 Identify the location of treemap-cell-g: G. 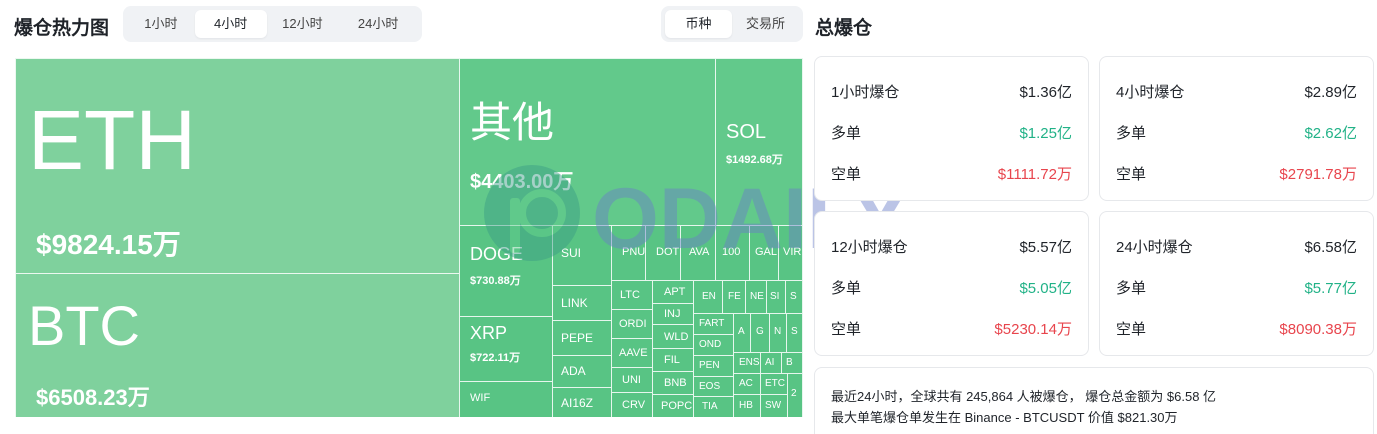
(760, 333).